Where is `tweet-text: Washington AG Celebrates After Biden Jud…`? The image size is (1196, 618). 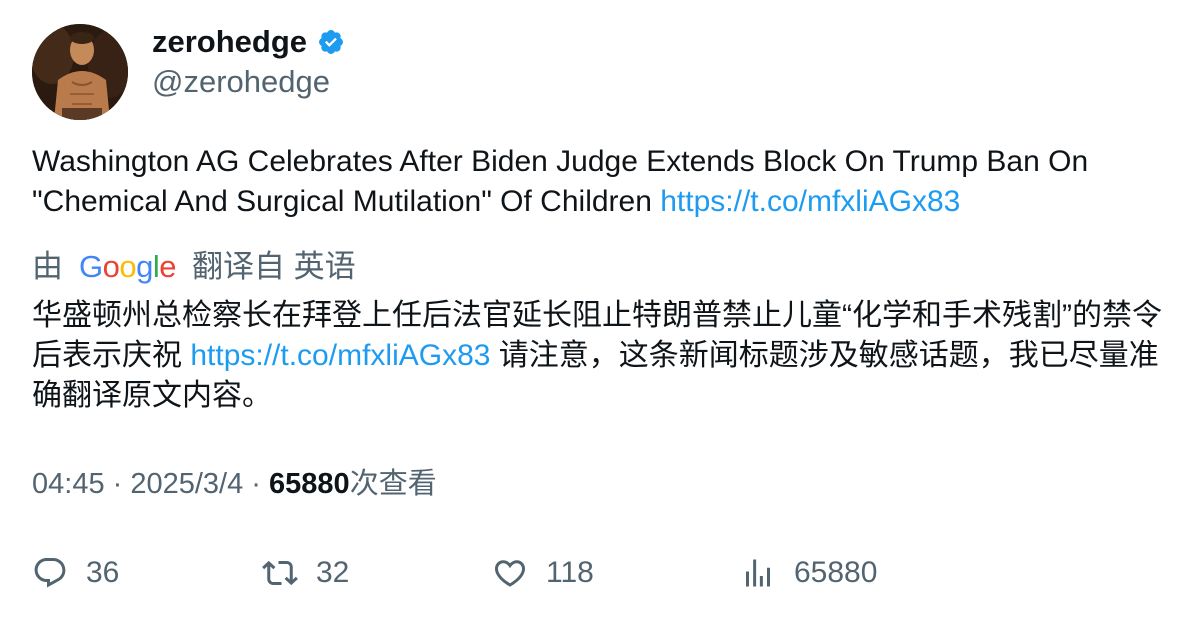
tweet-text: Washington AG Celebrates After Biden Jud… is located at coordinates (602, 182).